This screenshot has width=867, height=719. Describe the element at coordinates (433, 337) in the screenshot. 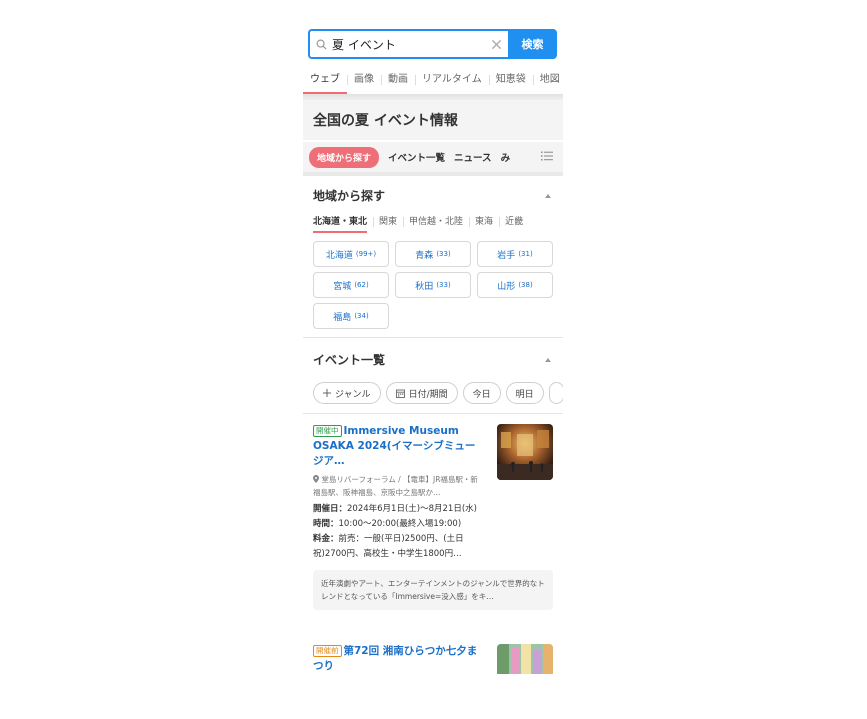

I see `section-divider` at that location.